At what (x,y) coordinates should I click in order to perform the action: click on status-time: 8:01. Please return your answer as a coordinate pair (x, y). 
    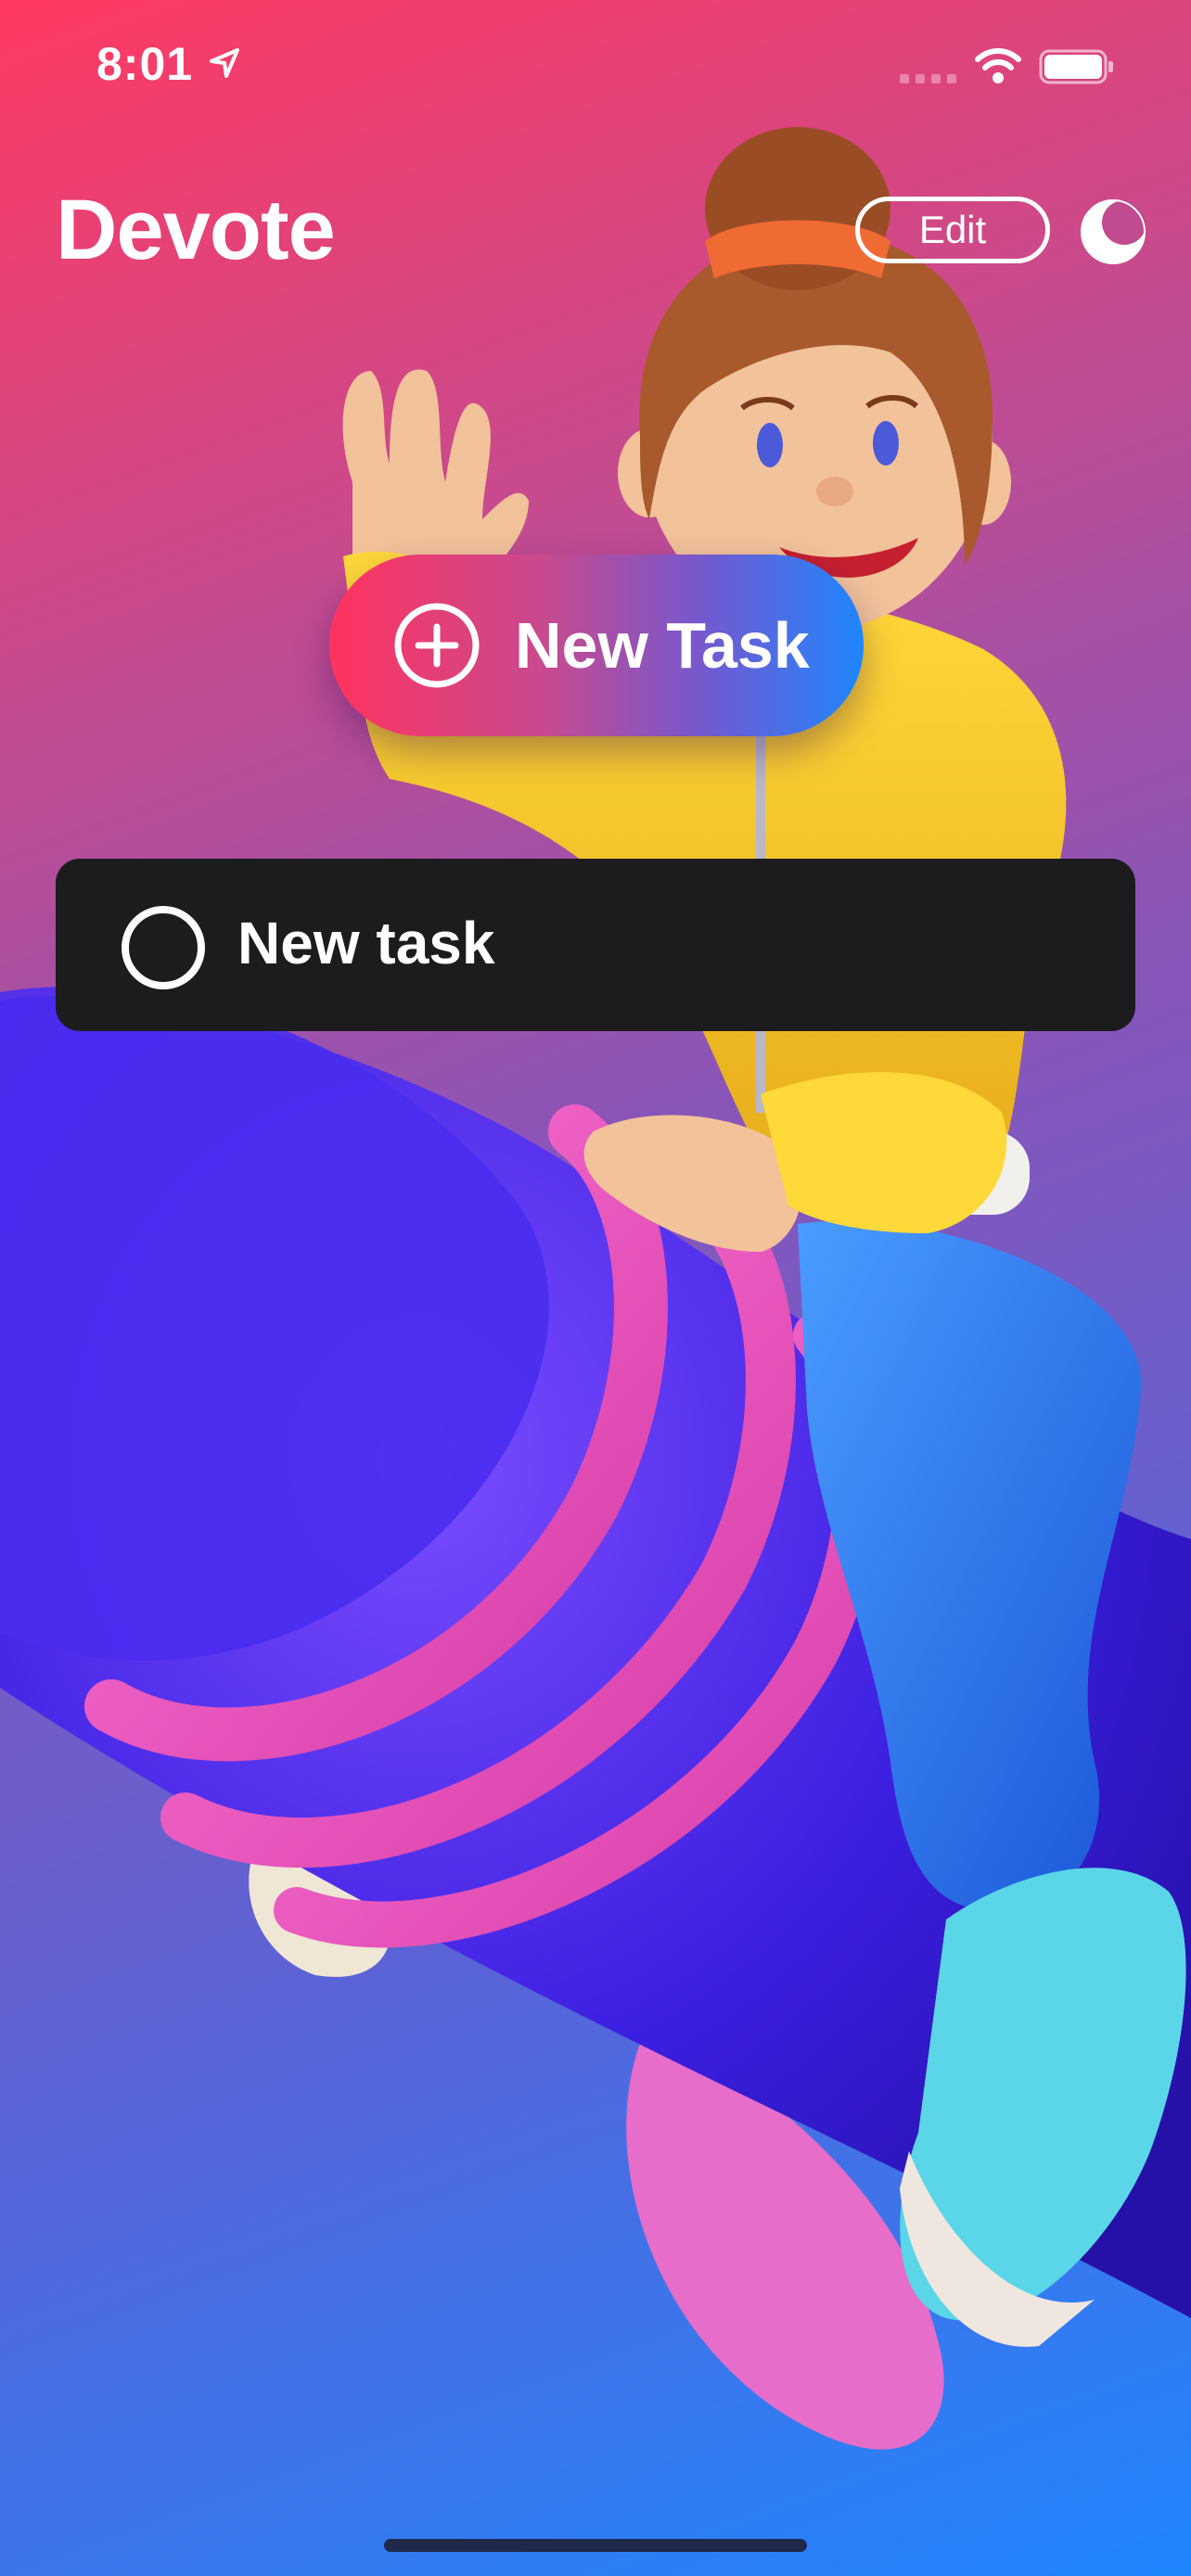
    Looking at the image, I should click on (145, 64).